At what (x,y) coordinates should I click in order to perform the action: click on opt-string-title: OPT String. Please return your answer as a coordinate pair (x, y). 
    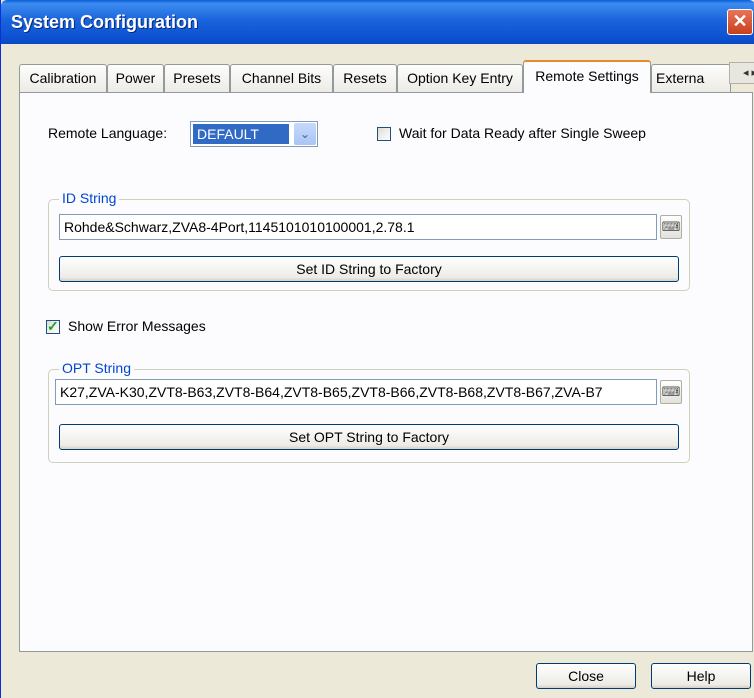
    Looking at the image, I should click on (96, 368).